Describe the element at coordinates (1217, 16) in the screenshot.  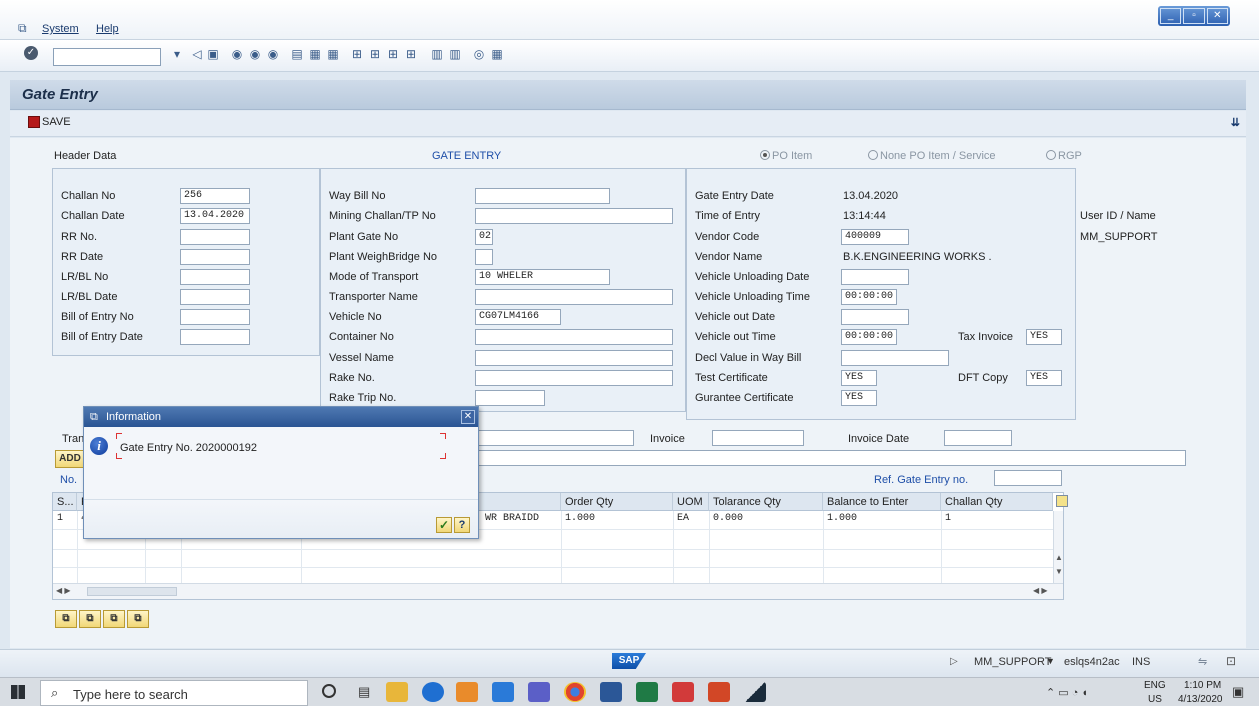
I see `close-window-icon: ✕` at that location.